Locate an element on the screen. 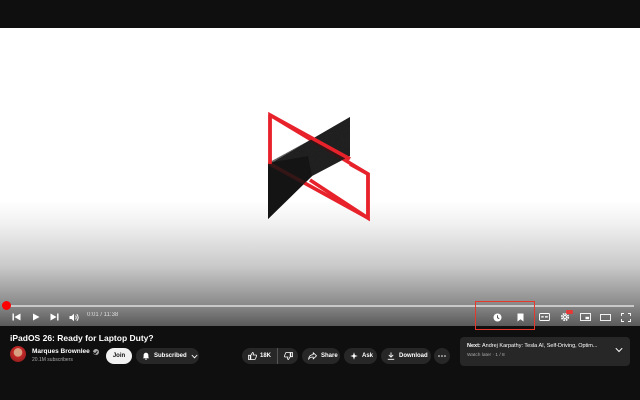 Image resolution: width=640 pixels, height=400 pixels. save-icon is located at coordinates (520, 317).